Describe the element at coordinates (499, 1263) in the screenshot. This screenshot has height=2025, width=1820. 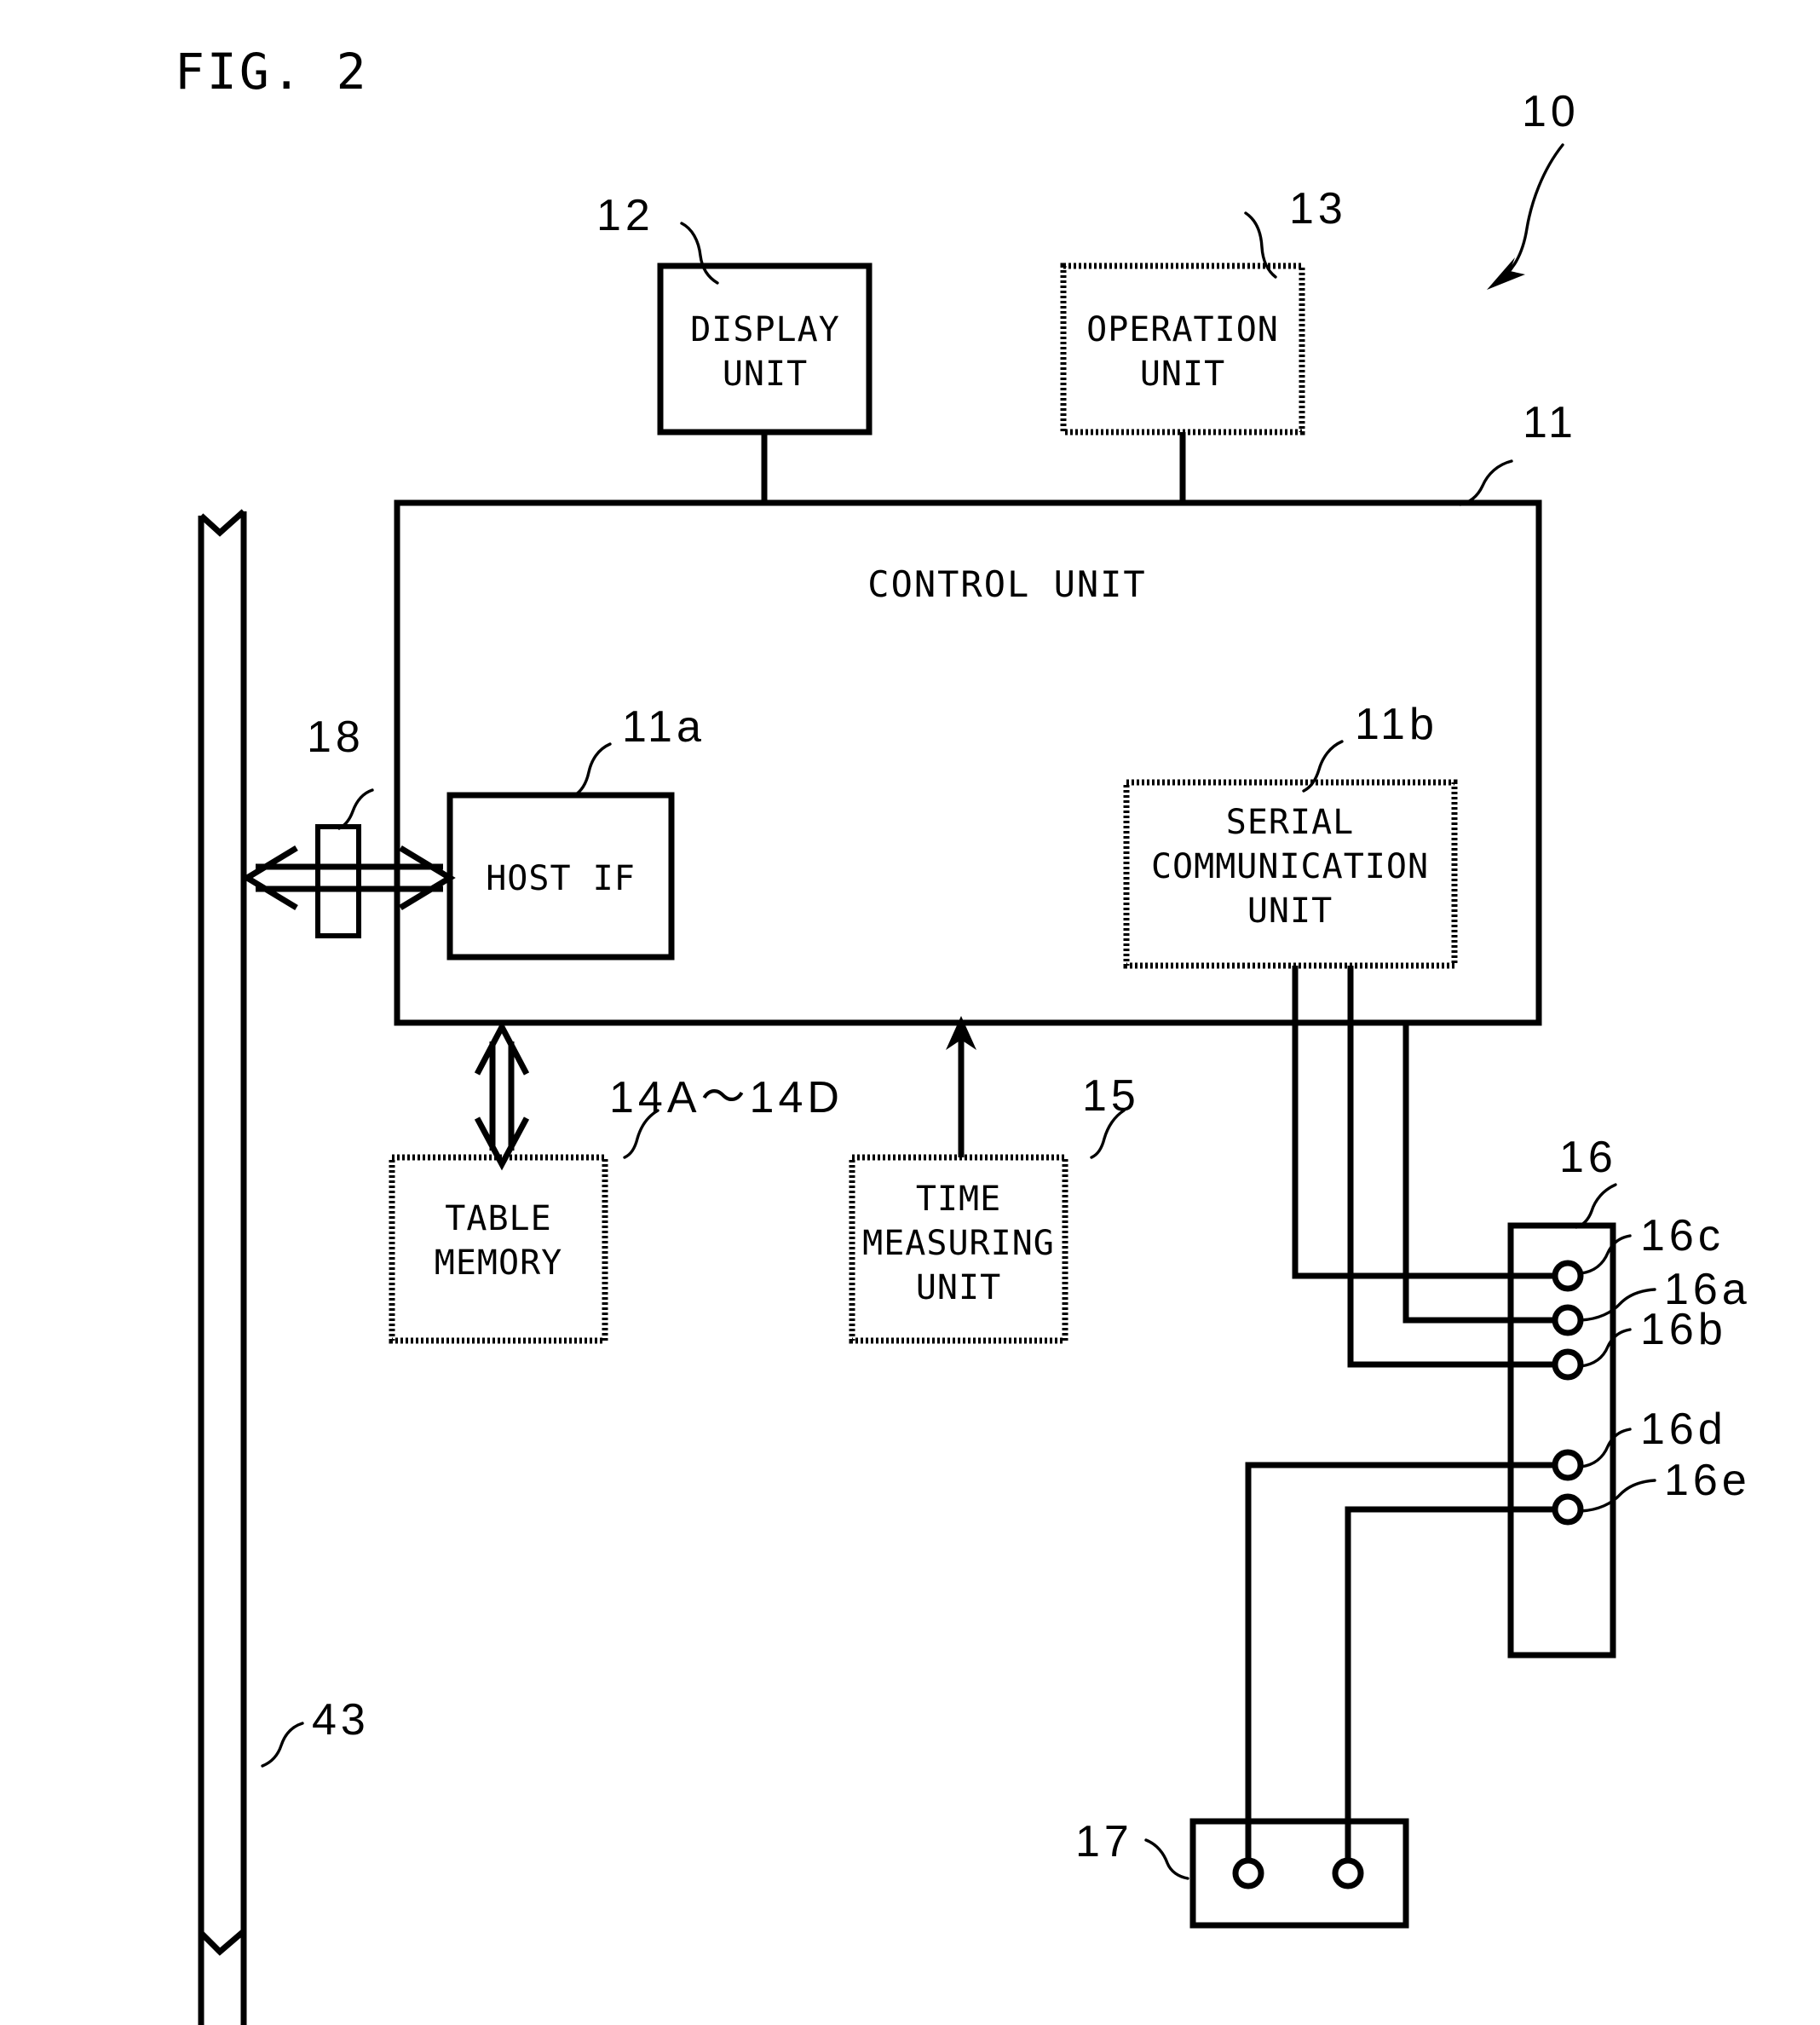
I see `table-memory-label-line2: MEMORY` at that location.